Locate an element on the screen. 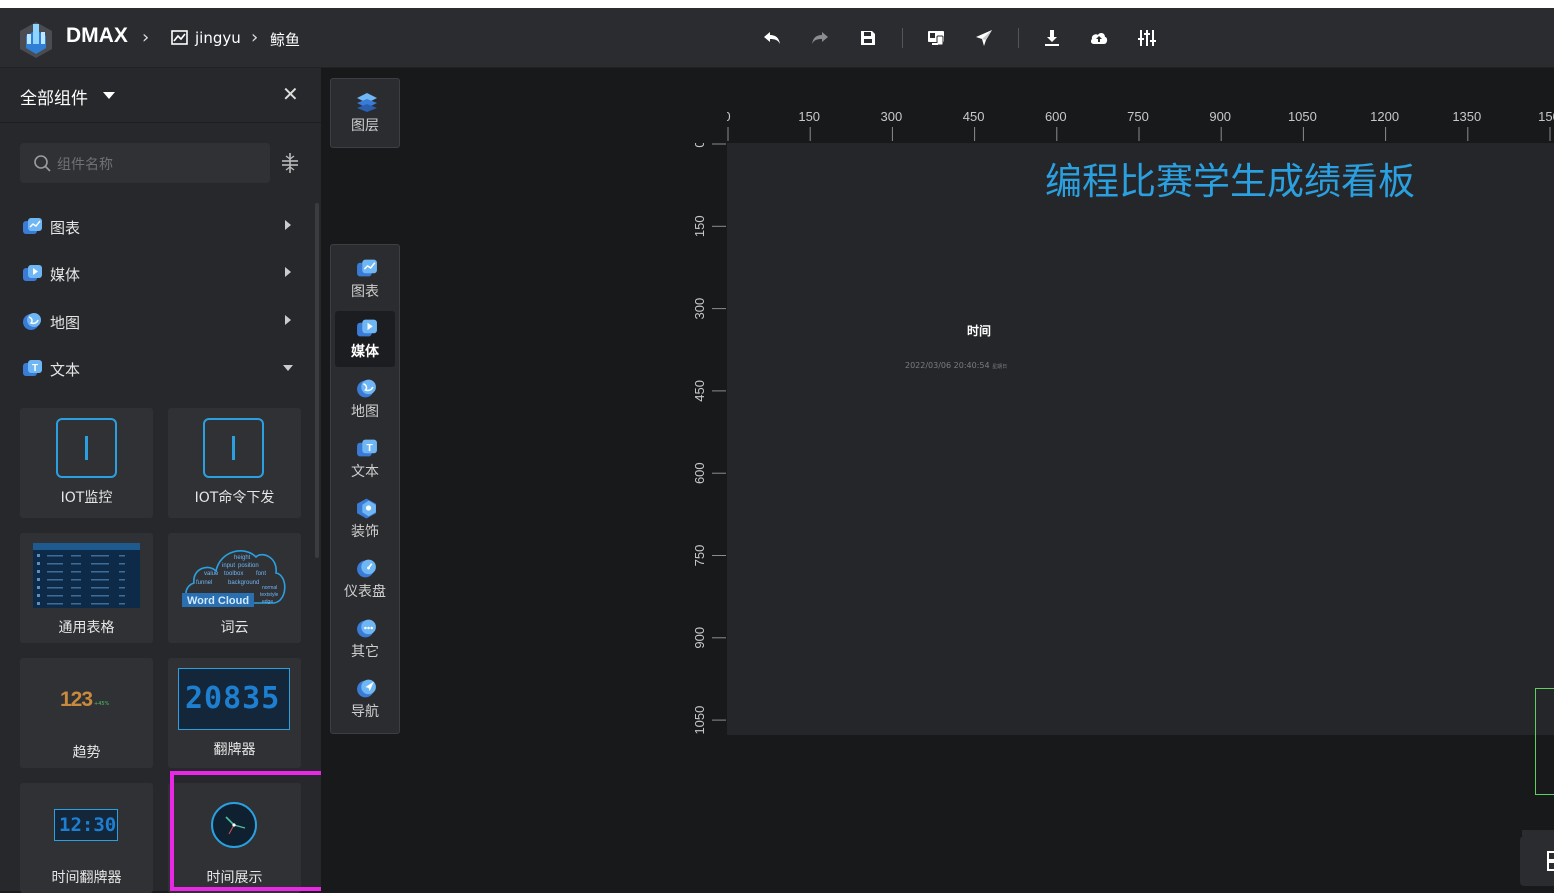  layers-toolbar: 图层 is located at coordinates (365, 113).